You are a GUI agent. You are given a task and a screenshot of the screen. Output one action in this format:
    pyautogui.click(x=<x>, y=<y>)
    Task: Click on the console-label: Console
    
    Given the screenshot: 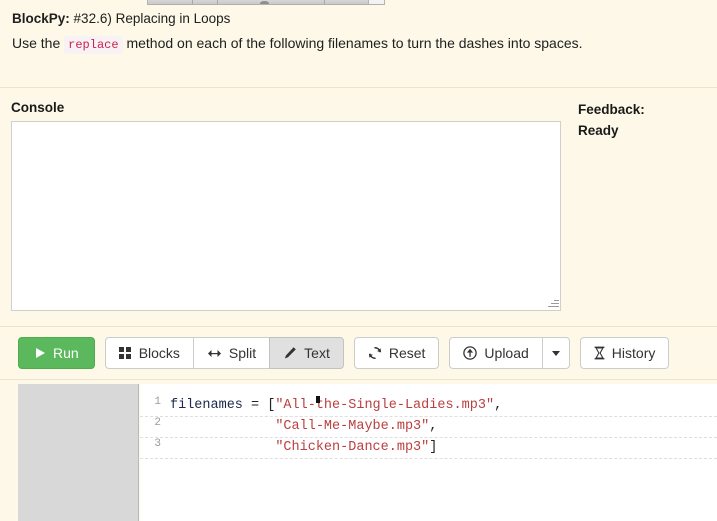 What is the action you would take?
    pyautogui.click(x=38, y=107)
    